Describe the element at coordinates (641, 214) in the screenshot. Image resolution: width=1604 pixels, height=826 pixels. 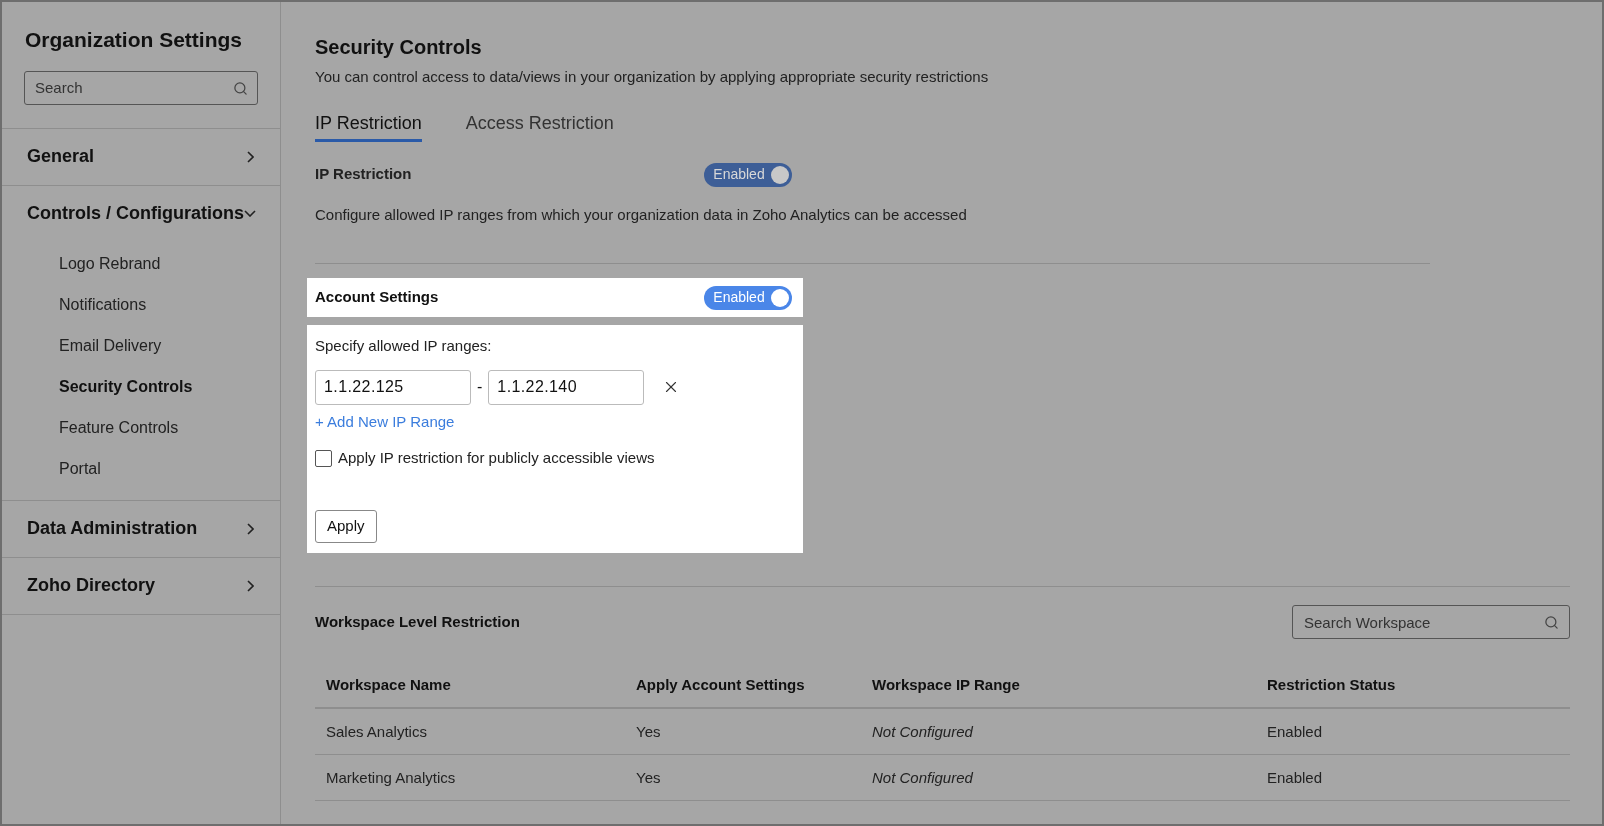
I see `description-text: Configure allowed IP ranges from which your organization data in Zoho Analytics can be accessed` at that location.